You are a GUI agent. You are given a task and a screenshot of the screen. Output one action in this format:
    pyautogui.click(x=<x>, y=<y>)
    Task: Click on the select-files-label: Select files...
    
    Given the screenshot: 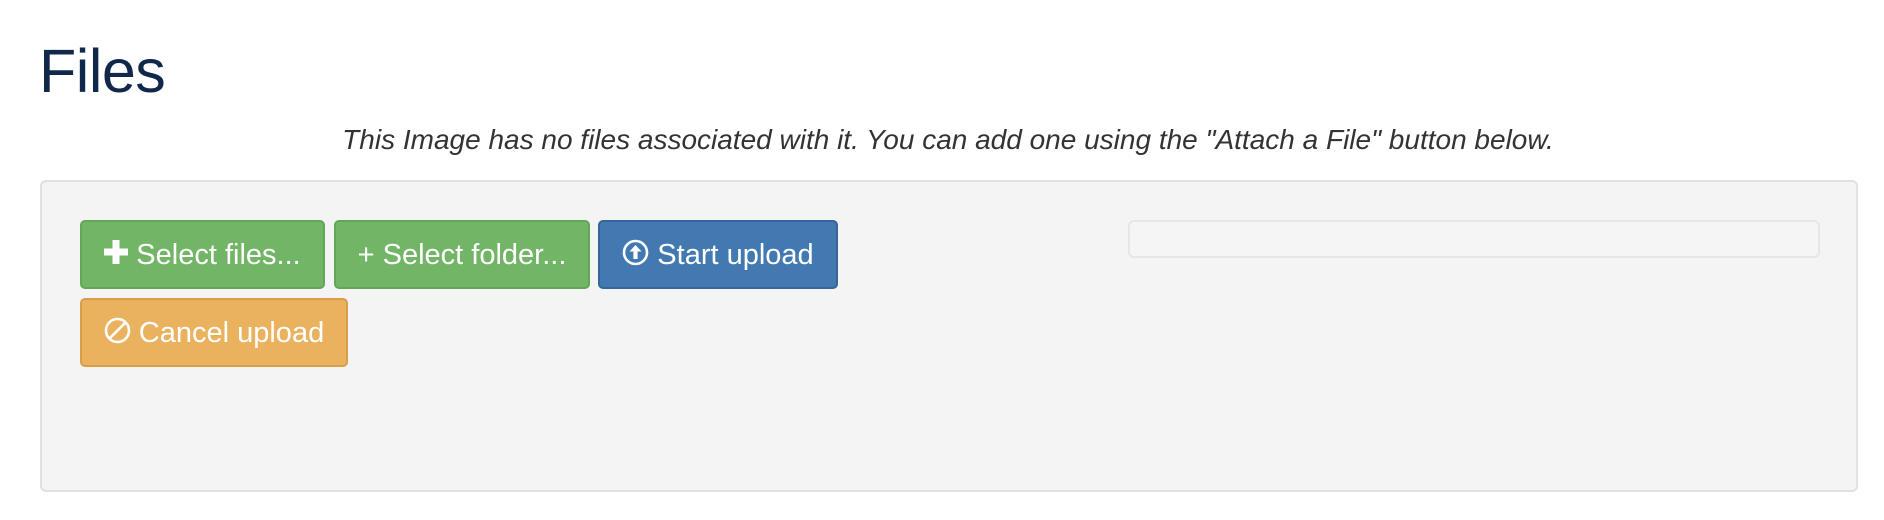 What is the action you would take?
    pyautogui.click(x=218, y=254)
    